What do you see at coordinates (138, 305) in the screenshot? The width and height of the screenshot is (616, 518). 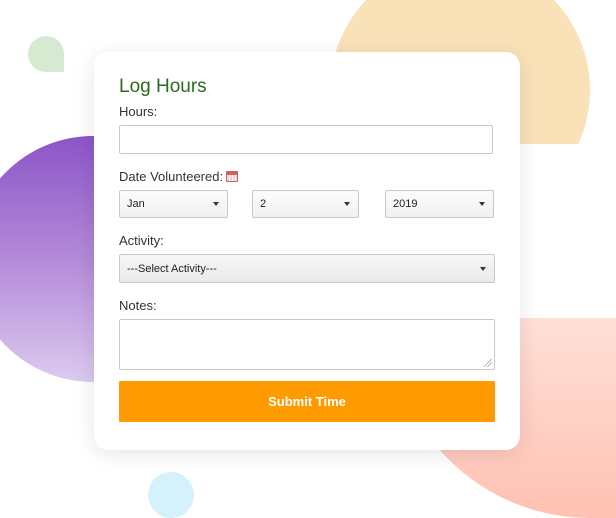 I see `notes-label: Notes:` at bounding box center [138, 305].